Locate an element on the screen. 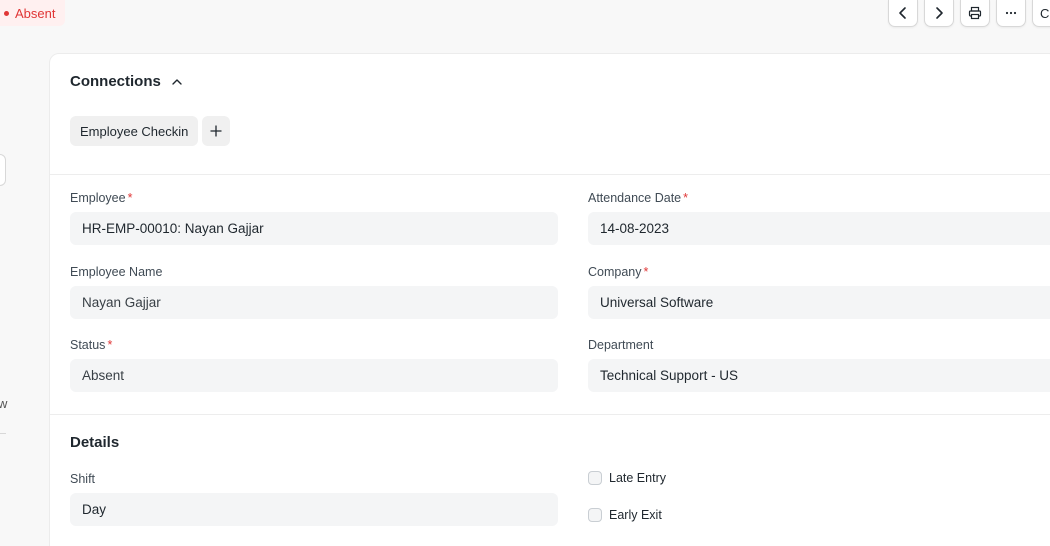  employee-field: HR-EMP-00010: Nayan Gajjar is located at coordinates (314, 228).